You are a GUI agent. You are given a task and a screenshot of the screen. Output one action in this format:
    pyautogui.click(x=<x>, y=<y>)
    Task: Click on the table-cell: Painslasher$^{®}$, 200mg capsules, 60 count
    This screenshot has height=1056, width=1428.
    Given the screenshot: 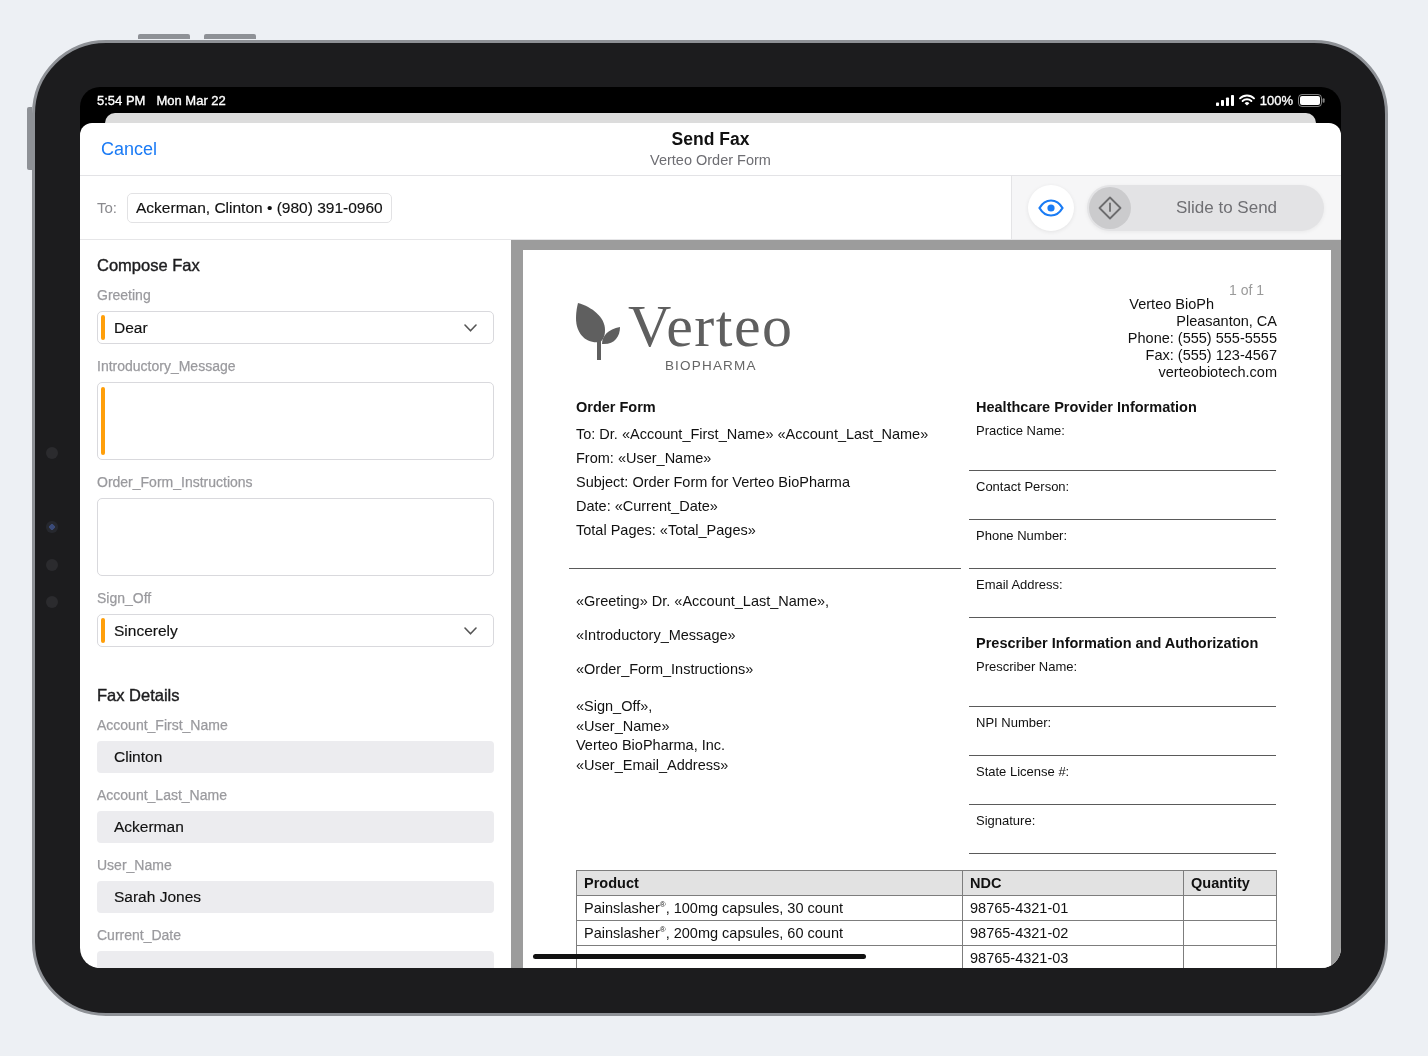 What is the action you would take?
    pyautogui.click(x=769, y=933)
    